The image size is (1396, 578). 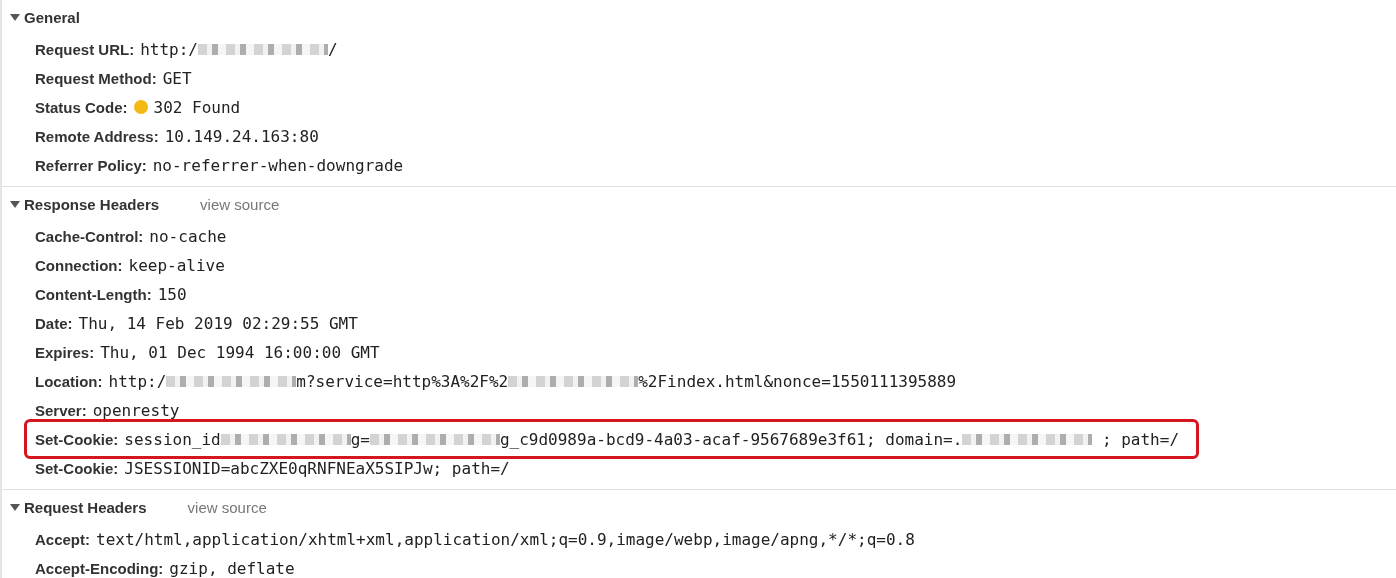 What do you see at coordinates (360, 439) in the screenshot?
I see `header-value: g=` at bounding box center [360, 439].